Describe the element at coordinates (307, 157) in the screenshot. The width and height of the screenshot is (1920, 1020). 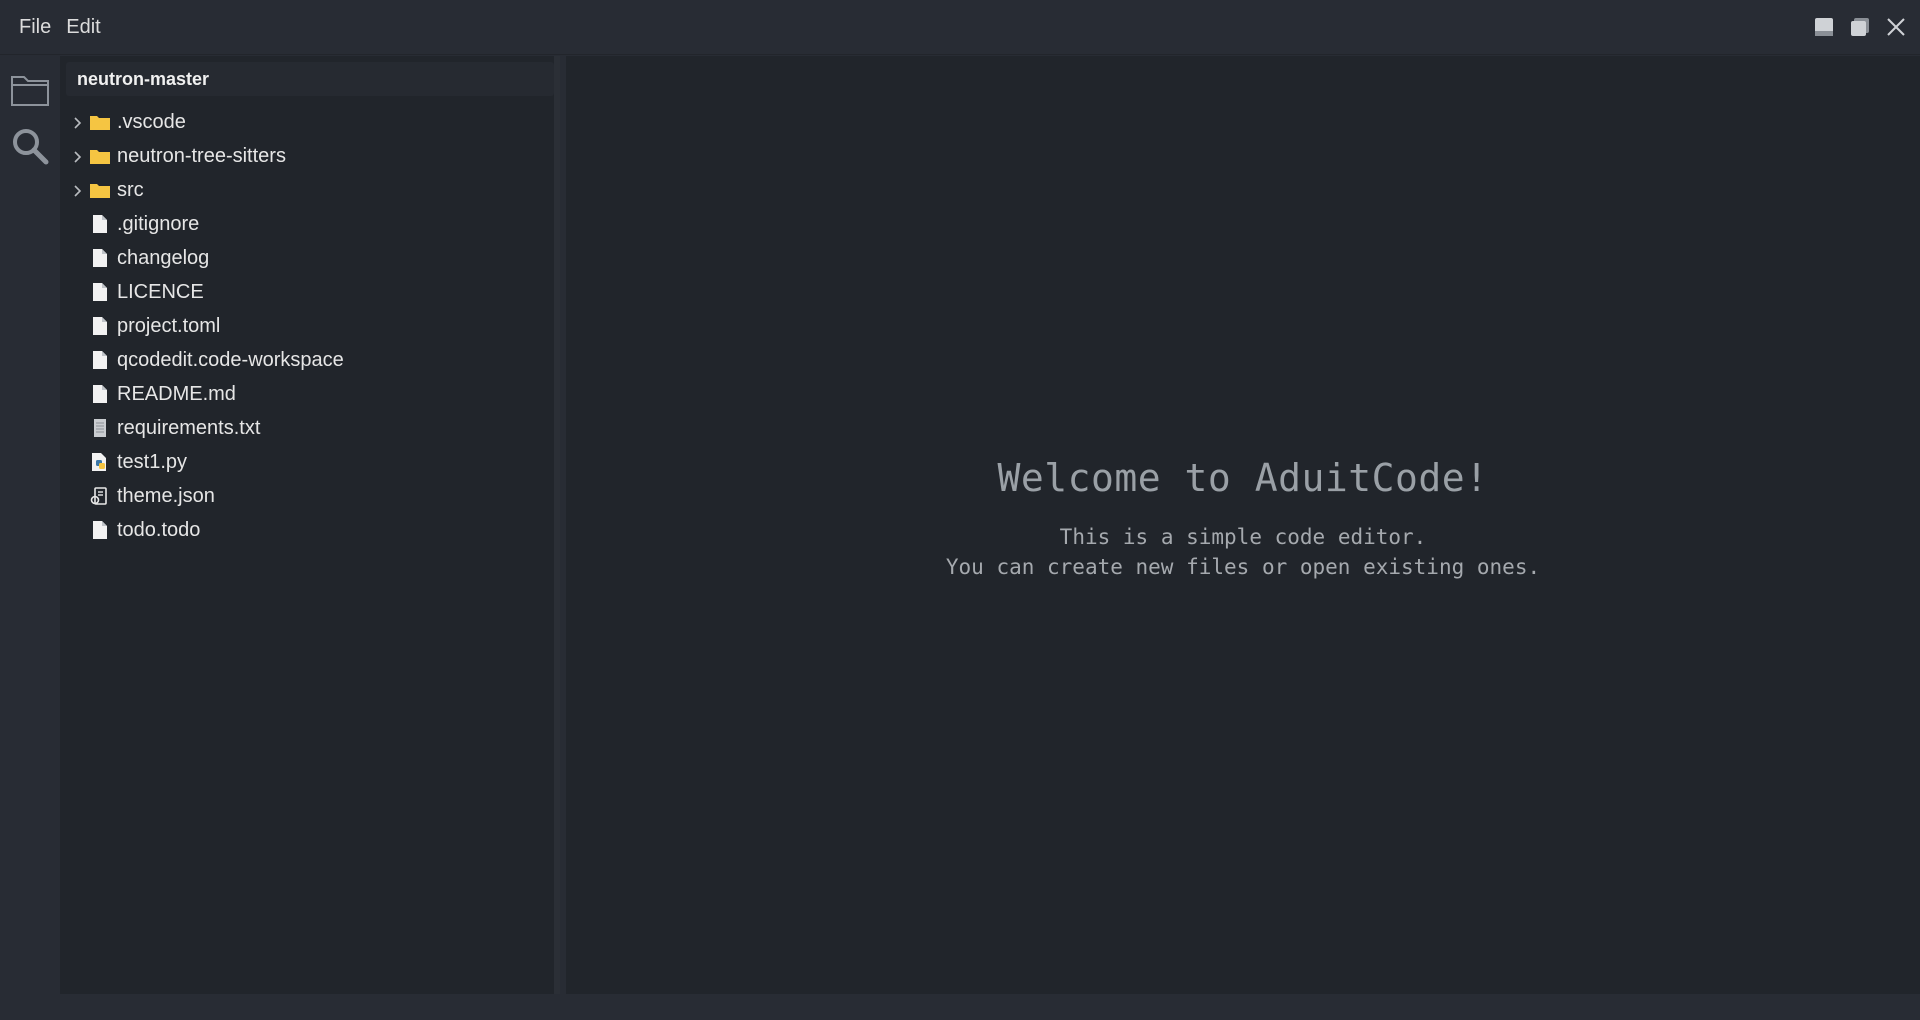
I see `tree-item-neutron-tree-sitters: neutron-tree-sitters` at that location.